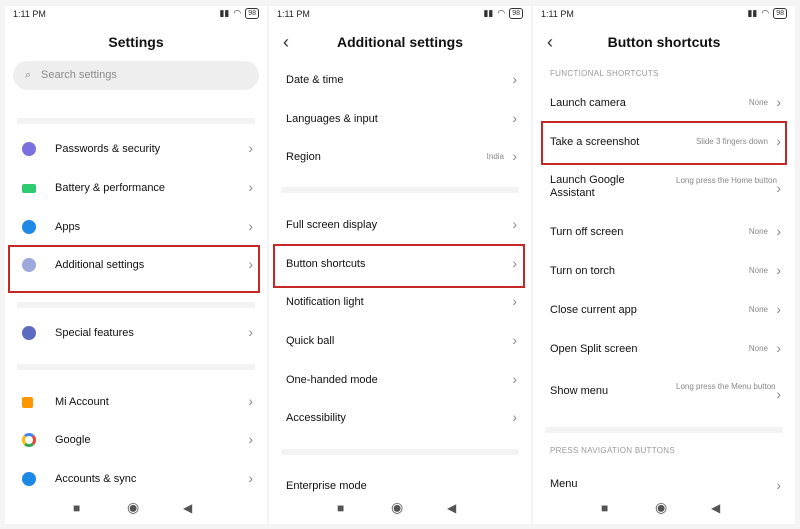 The height and width of the screenshot is (529, 800). What do you see at coordinates (400, 303) in the screenshot?
I see `settings-item-notification-light: Notification light ›` at bounding box center [400, 303].